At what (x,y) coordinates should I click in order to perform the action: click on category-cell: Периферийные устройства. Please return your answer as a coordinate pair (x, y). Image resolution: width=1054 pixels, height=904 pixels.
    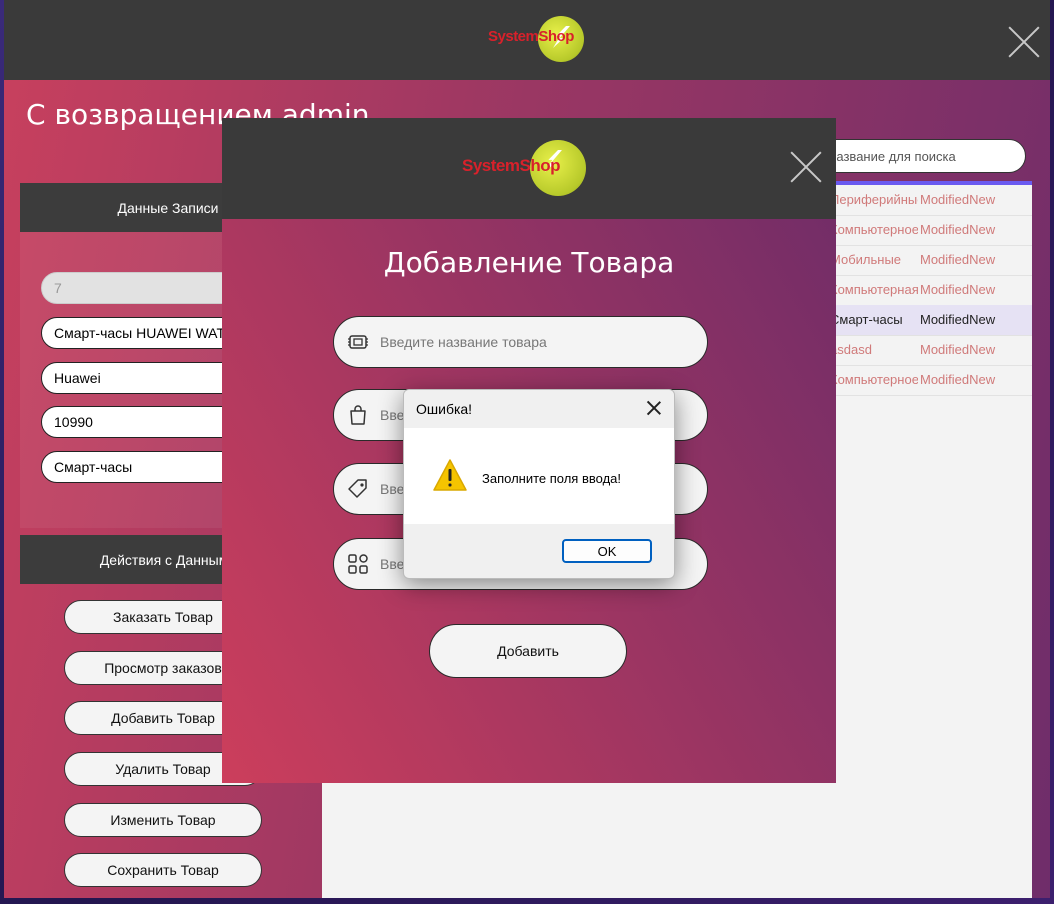
    Looking at the image, I should click on (874, 199).